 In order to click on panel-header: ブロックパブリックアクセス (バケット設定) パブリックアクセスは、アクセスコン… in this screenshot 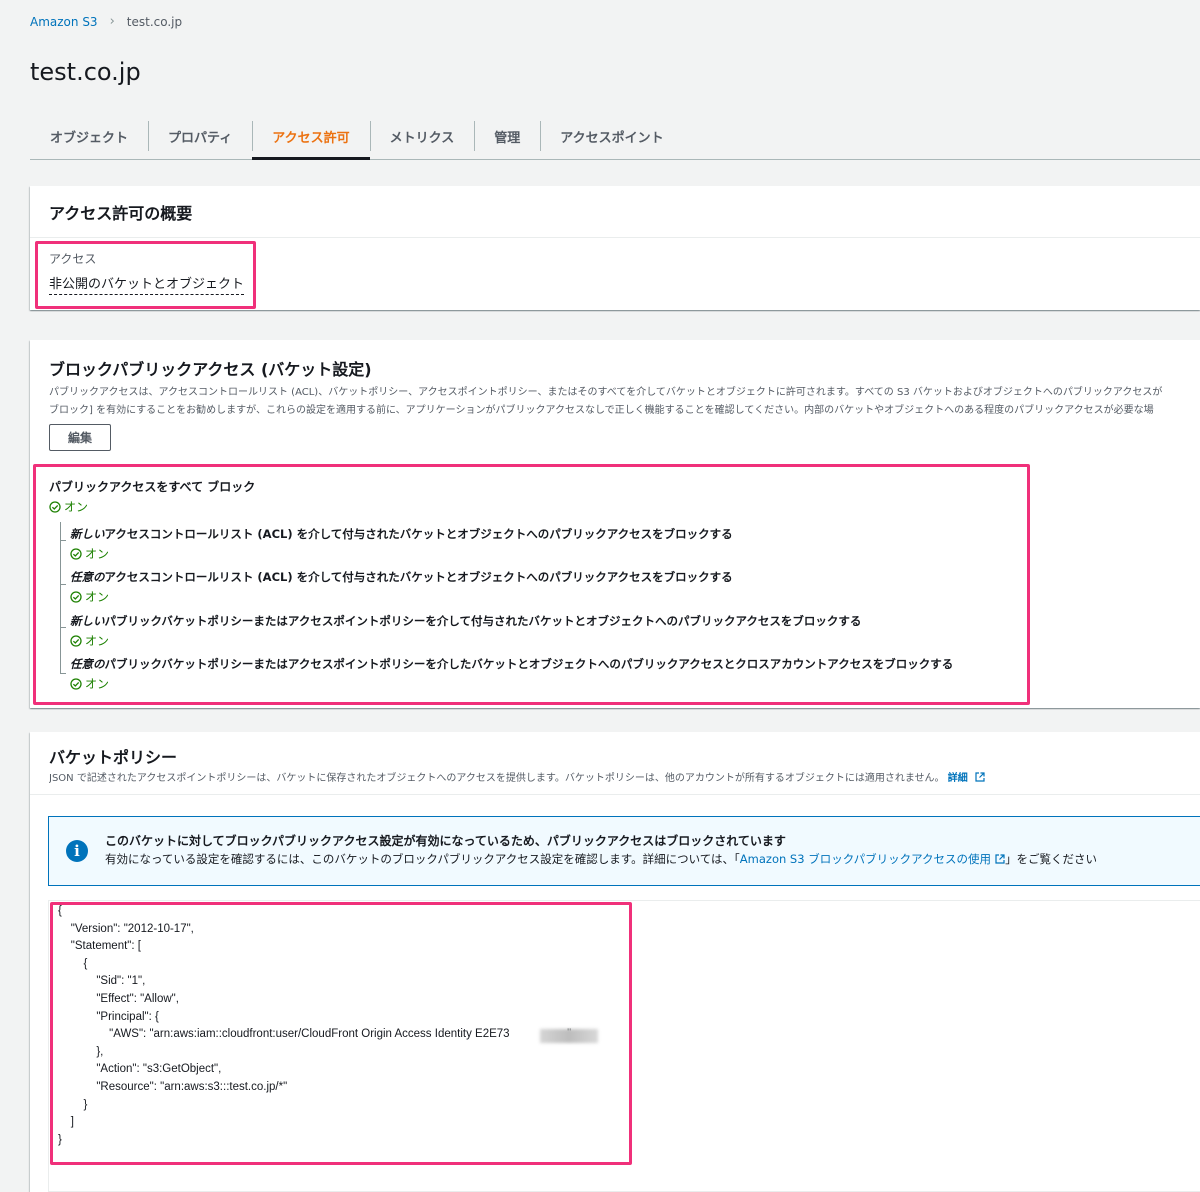, I will do `click(624, 388)`.